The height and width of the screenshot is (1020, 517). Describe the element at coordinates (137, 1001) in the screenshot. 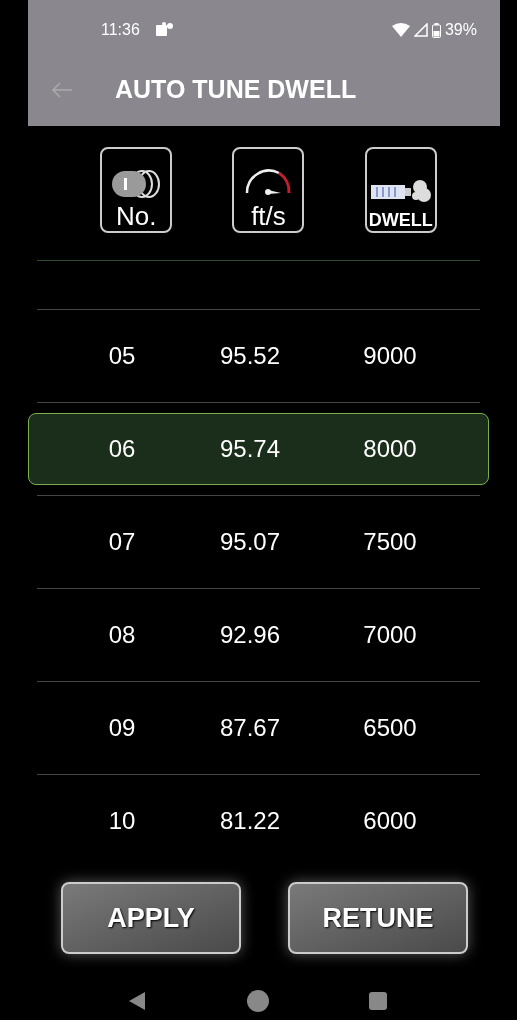

I see `back-nav-icon` at that location.